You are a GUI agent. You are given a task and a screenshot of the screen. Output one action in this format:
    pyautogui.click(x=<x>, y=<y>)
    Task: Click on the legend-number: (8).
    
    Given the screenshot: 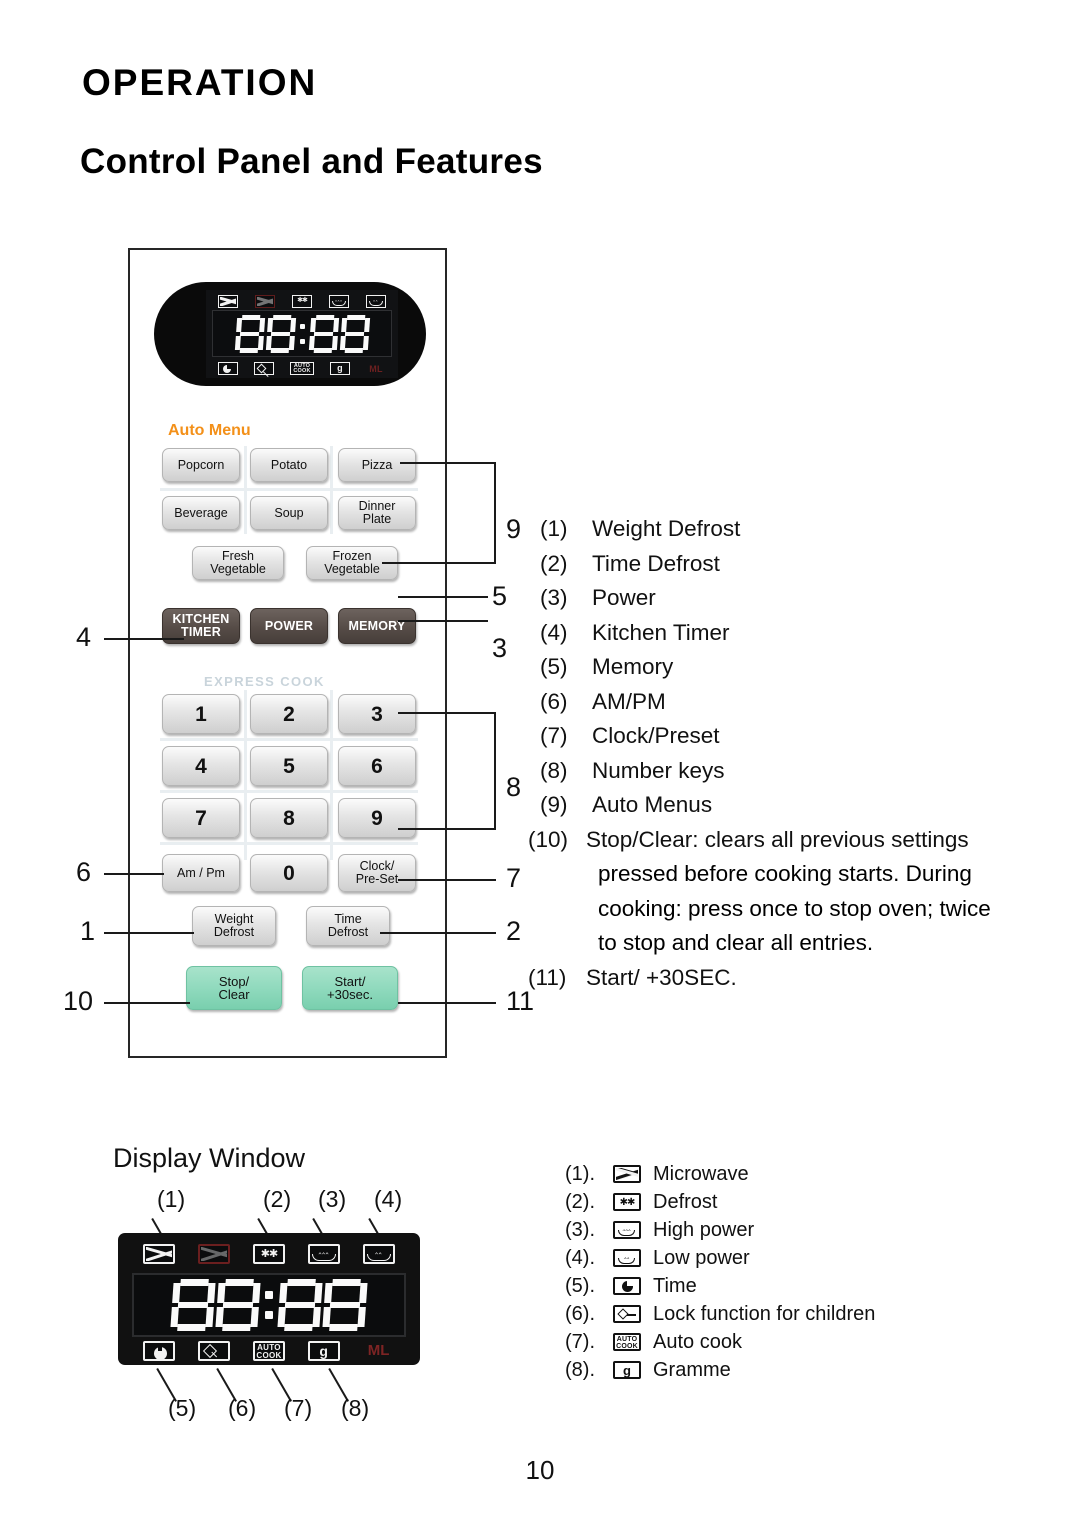 What is the action you would take?
    pyautogui.click(x=580, y=1370)
    